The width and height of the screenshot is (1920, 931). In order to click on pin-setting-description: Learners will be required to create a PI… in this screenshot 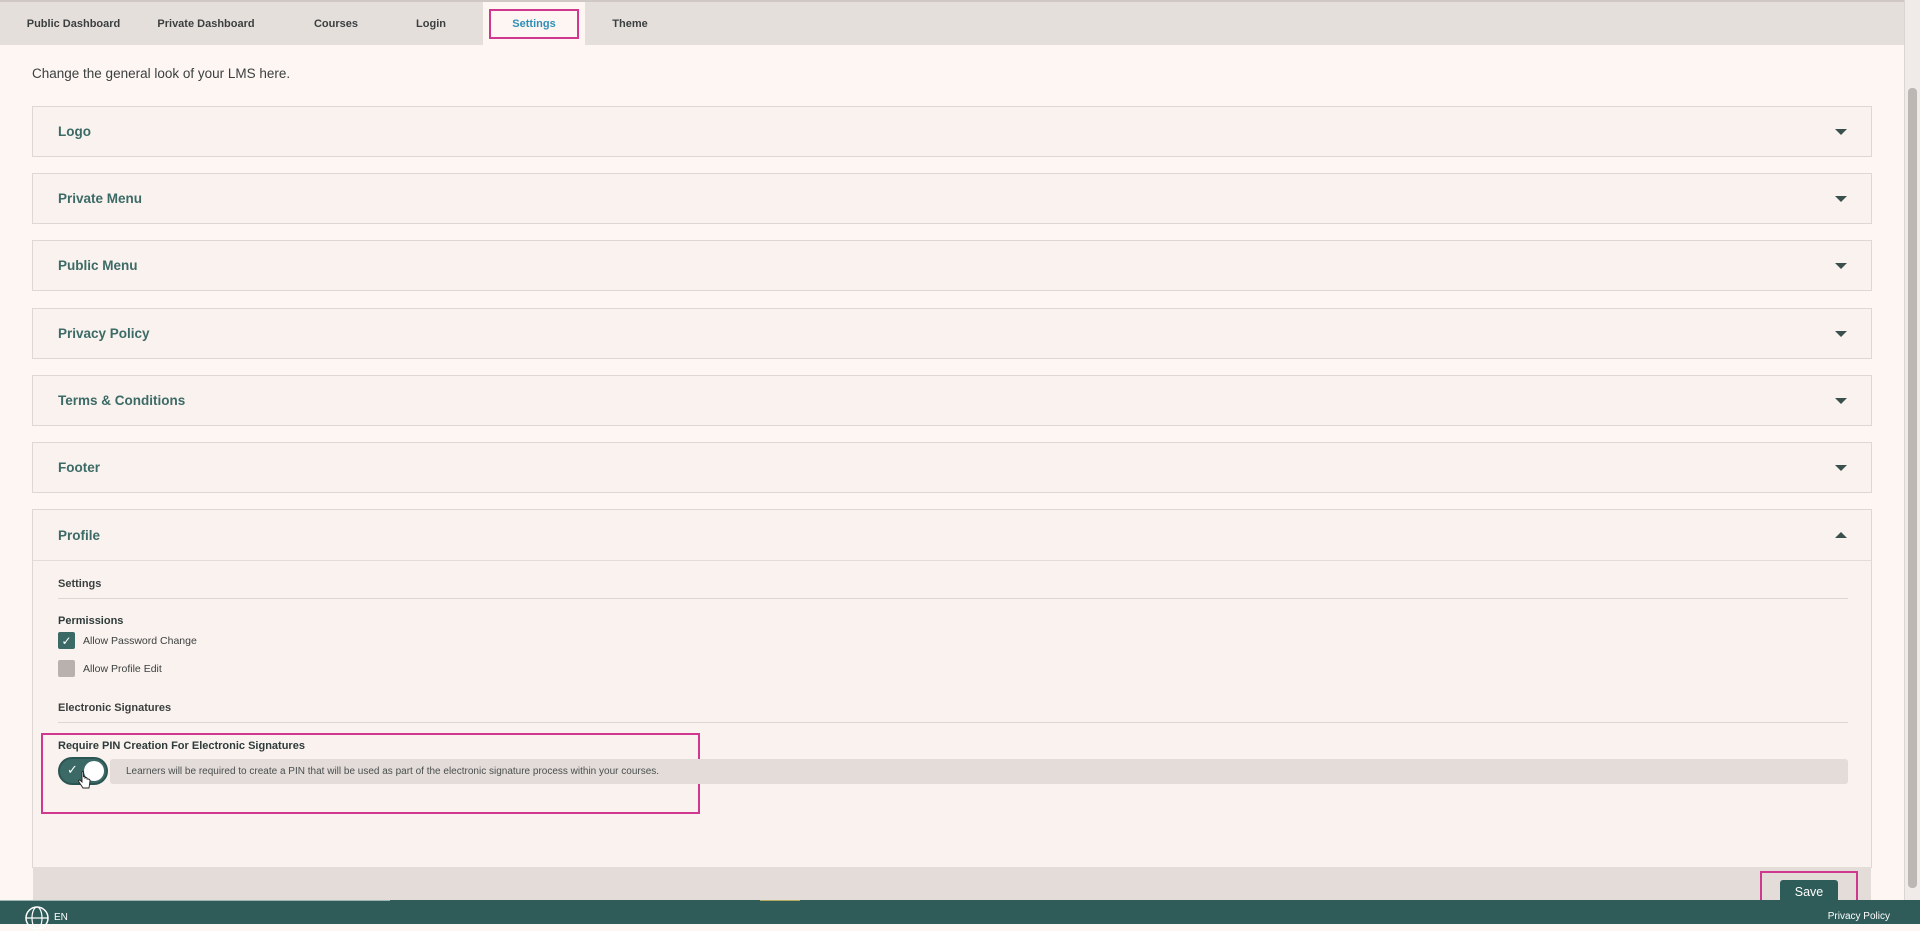, I will do `click(979, 771)`.